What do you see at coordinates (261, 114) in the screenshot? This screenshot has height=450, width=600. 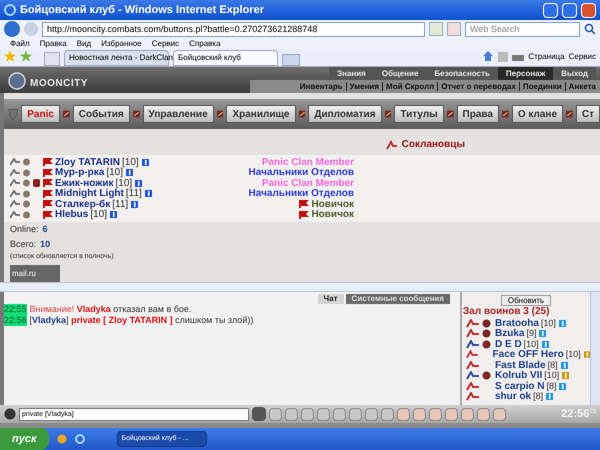 I see `clan-tab: Хранилище` at bounding box center [261, 114].